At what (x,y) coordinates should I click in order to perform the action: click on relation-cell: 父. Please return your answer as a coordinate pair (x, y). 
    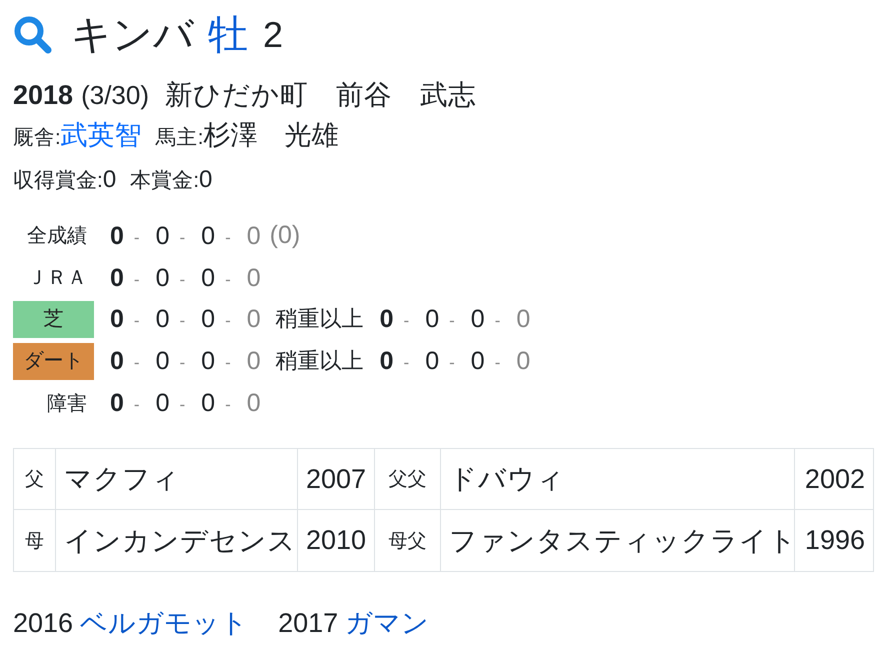
    Looking at the image, I should click on (35, 479).